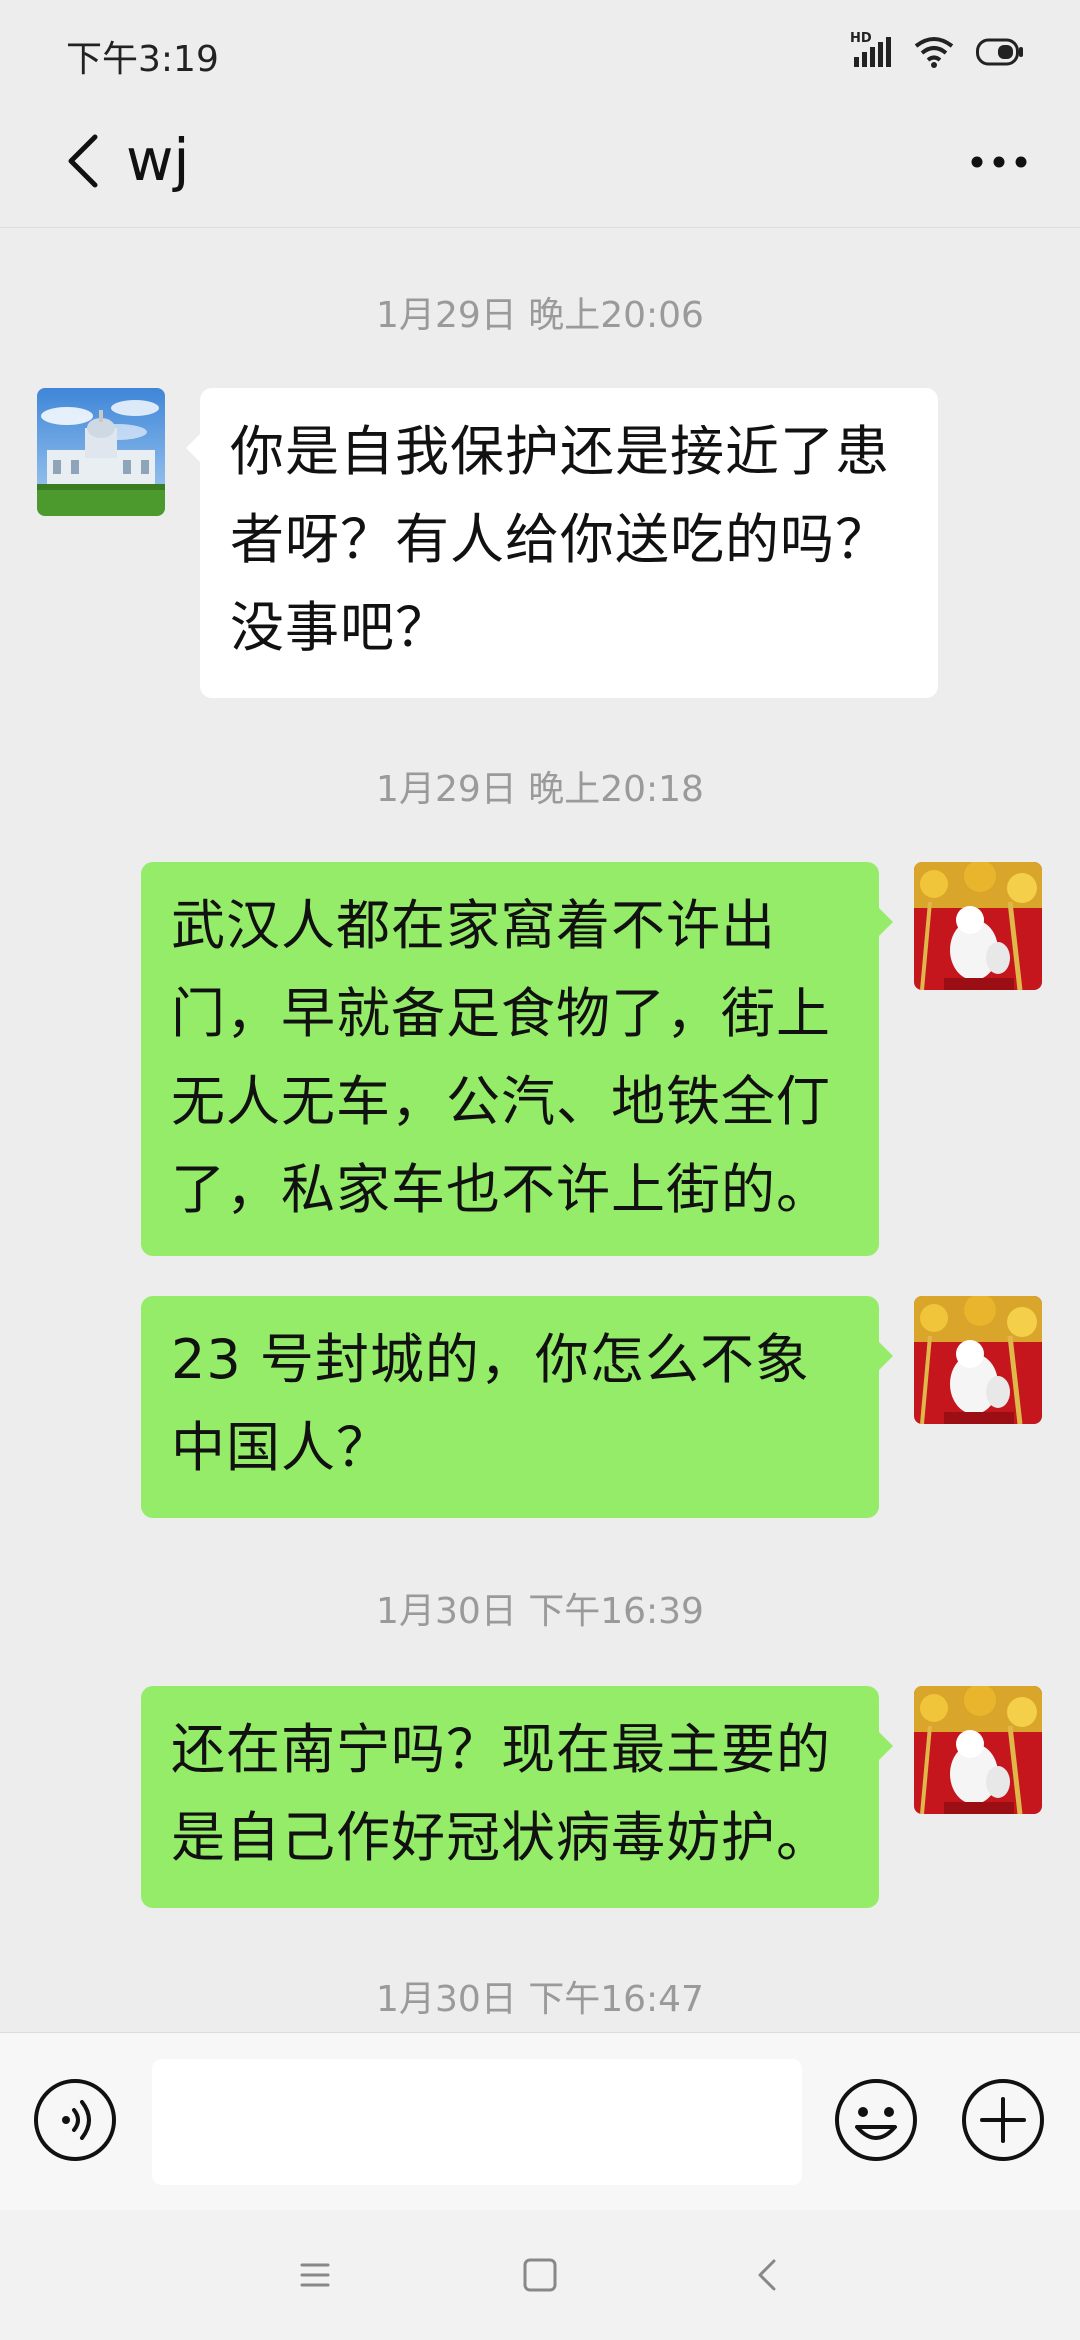 This screenshot has width=1080, height=2340. What do you see at coordinates (768, 2281) in the screenshot?
I see `back-icon` at bounding box center [768, 2281].